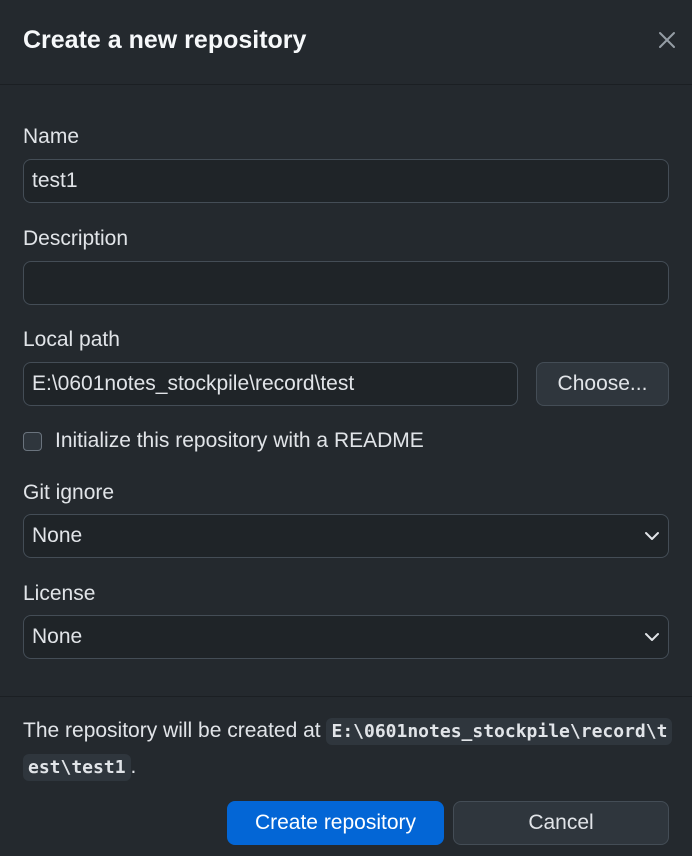 This screenshot has height=856, width=692. What do you see at coordinates (59, 593) in the screenshot?
I see `license-label: License` at bounding box center [59, 593].